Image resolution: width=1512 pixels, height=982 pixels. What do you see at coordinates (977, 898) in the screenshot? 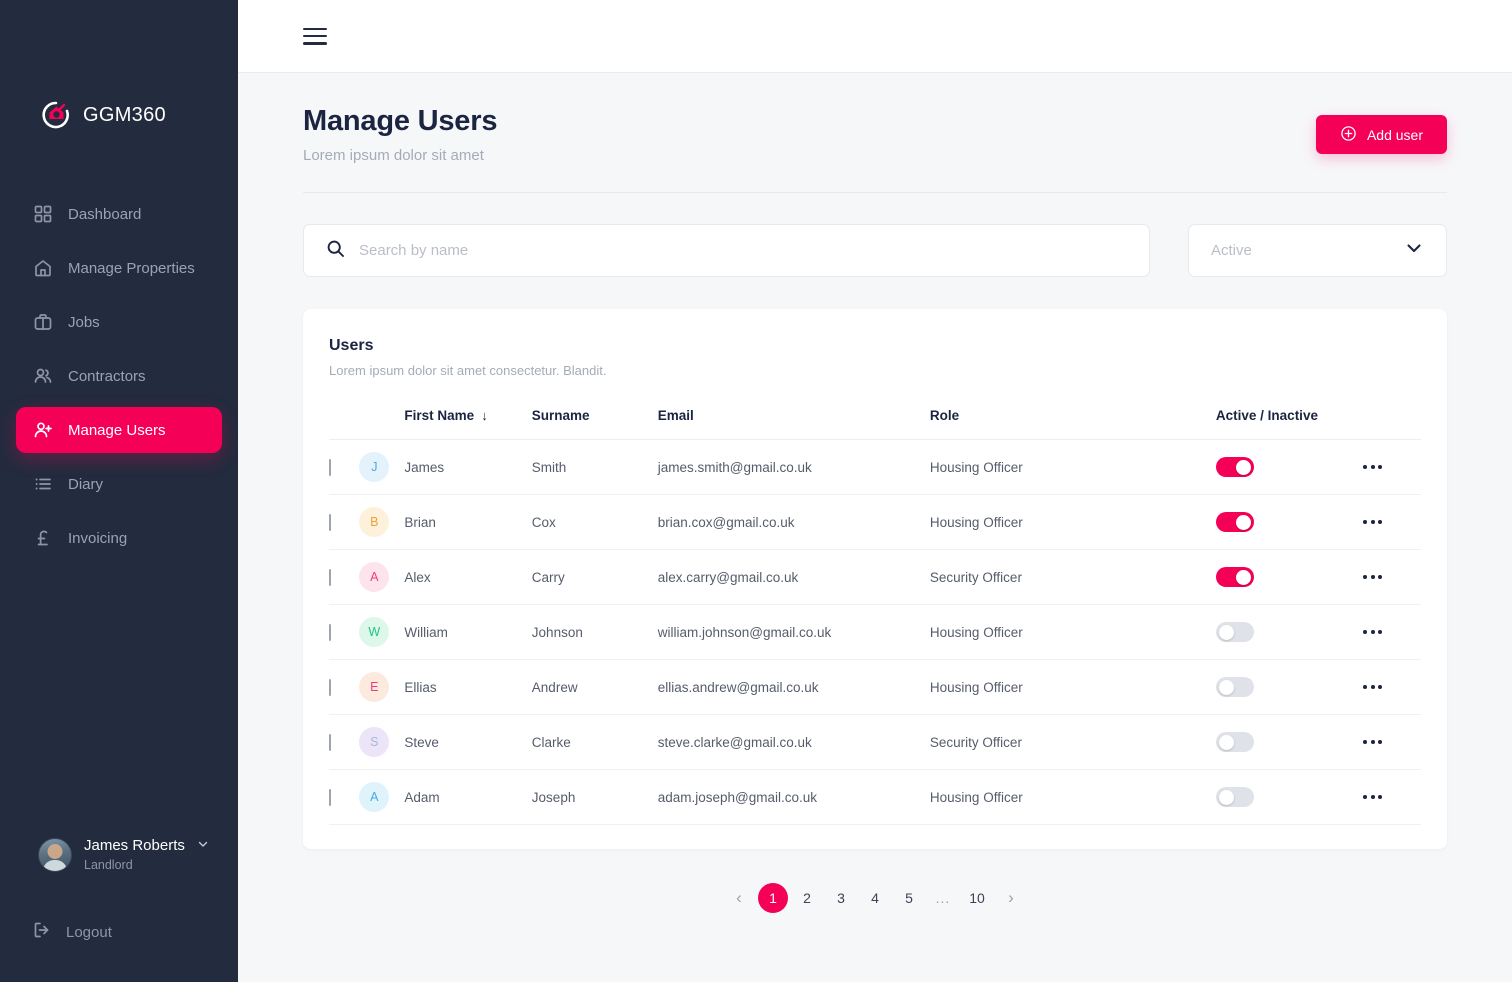
I see `pagination-page-10: 10` at bounding box center [977, 898].